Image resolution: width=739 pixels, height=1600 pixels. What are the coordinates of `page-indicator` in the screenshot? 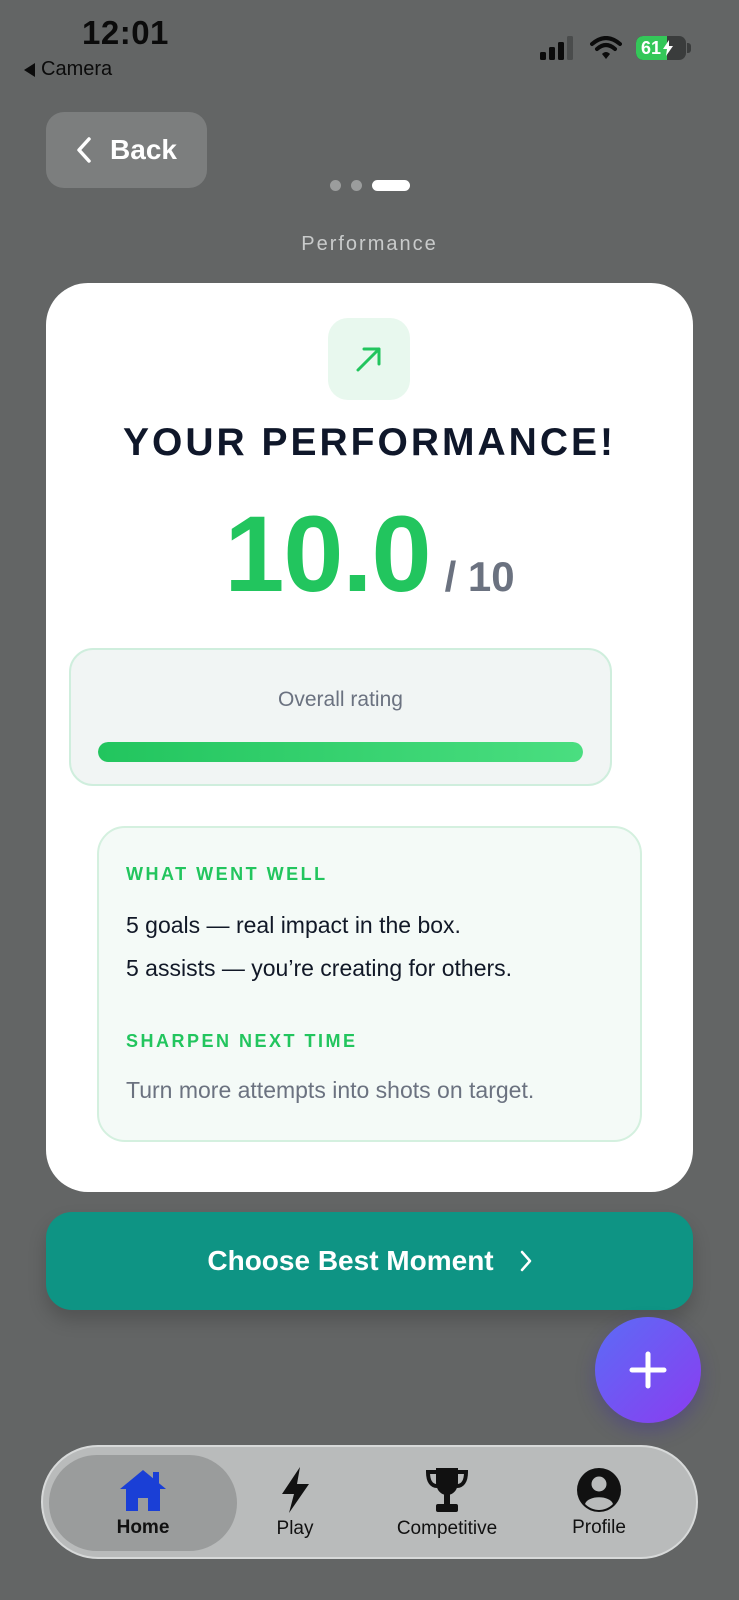 It's located at (369, 185).